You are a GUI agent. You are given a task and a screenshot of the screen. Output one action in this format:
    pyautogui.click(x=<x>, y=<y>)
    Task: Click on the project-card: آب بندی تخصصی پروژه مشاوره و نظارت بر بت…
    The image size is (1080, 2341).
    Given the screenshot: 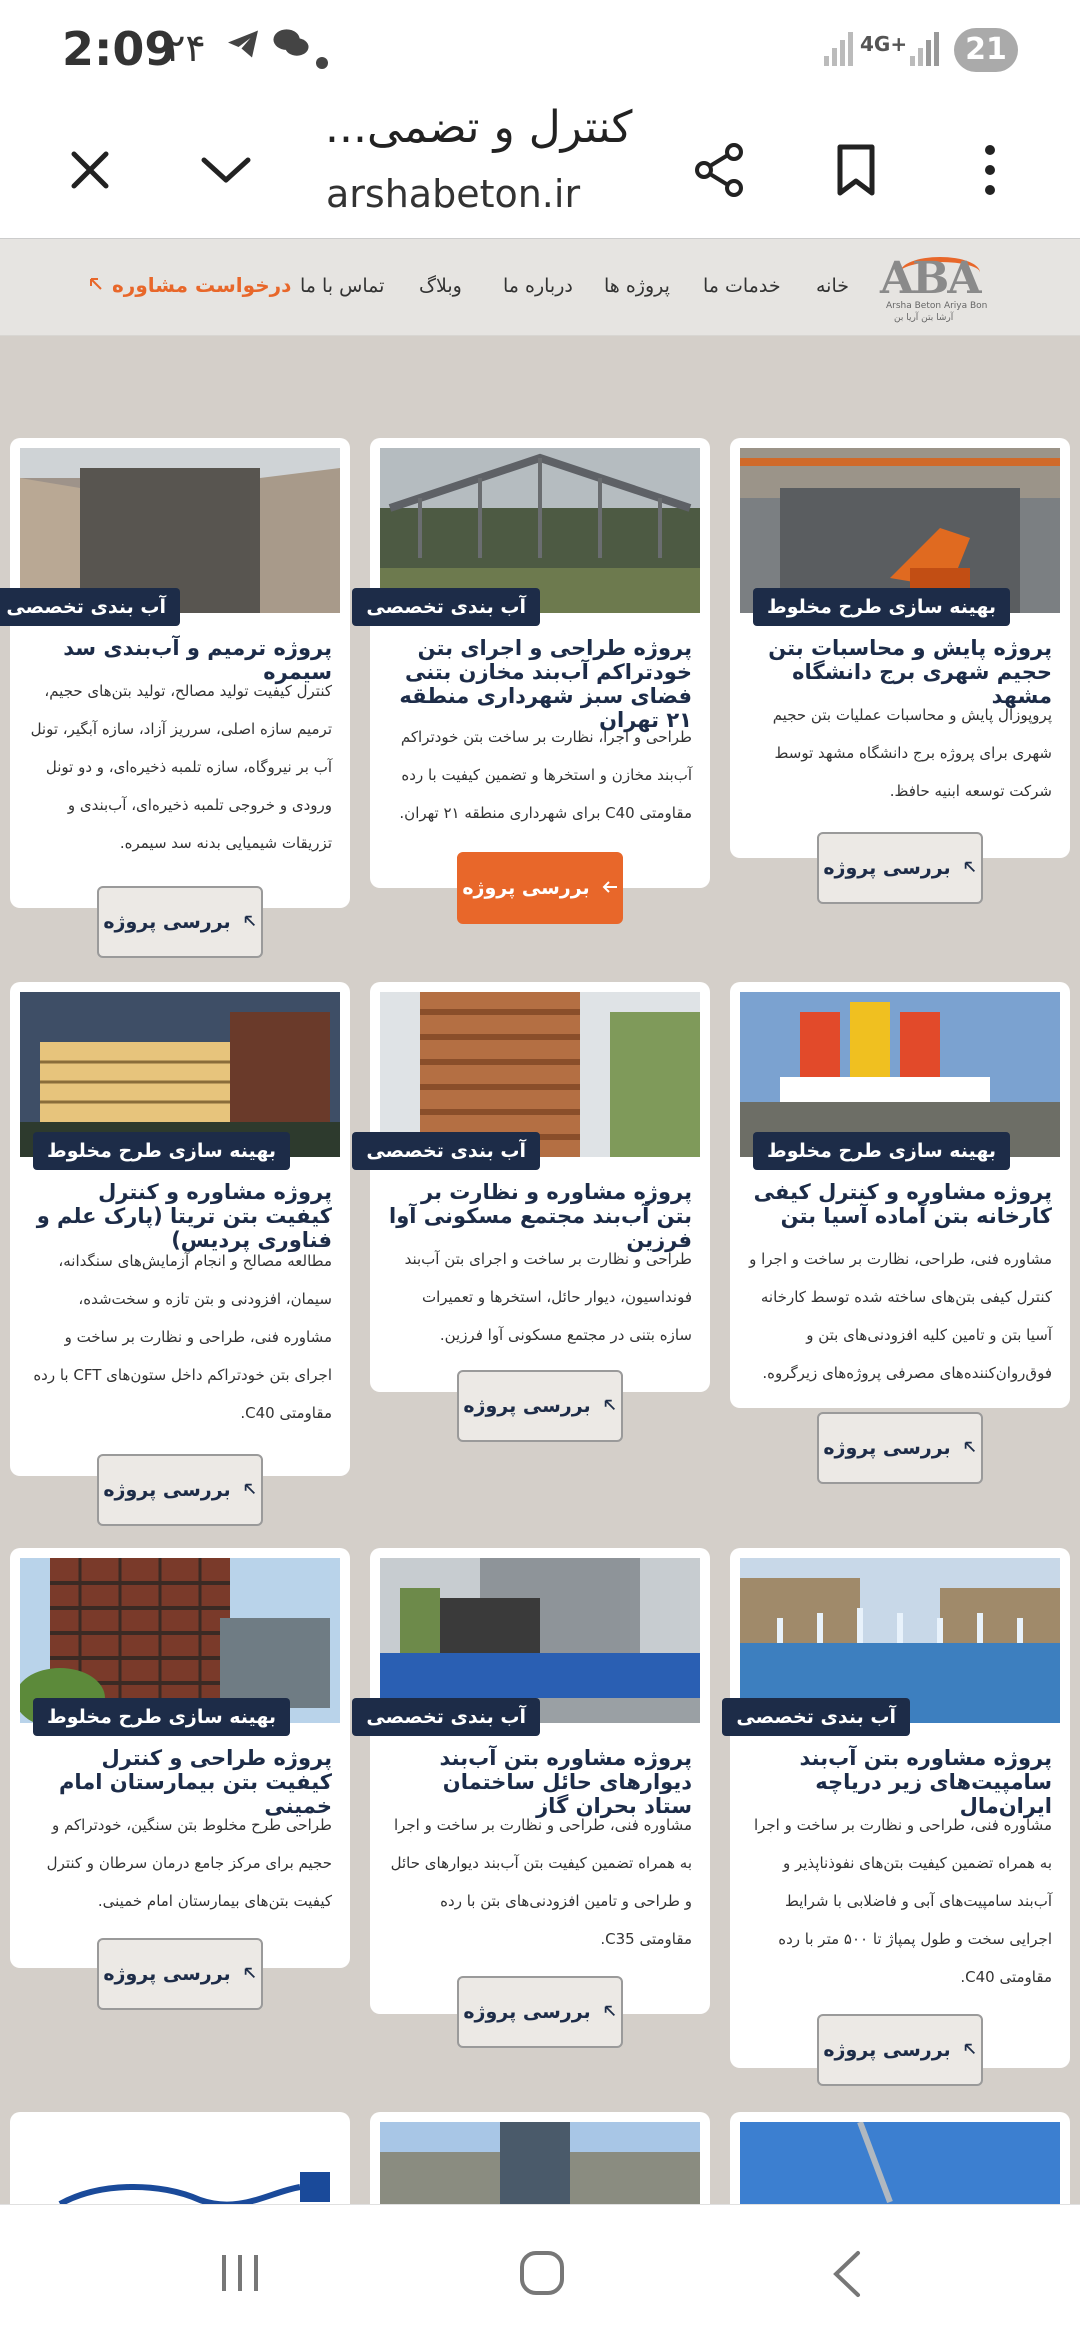 What is the action you would take?
    pyautogui.click(x=531, y=1187)
    